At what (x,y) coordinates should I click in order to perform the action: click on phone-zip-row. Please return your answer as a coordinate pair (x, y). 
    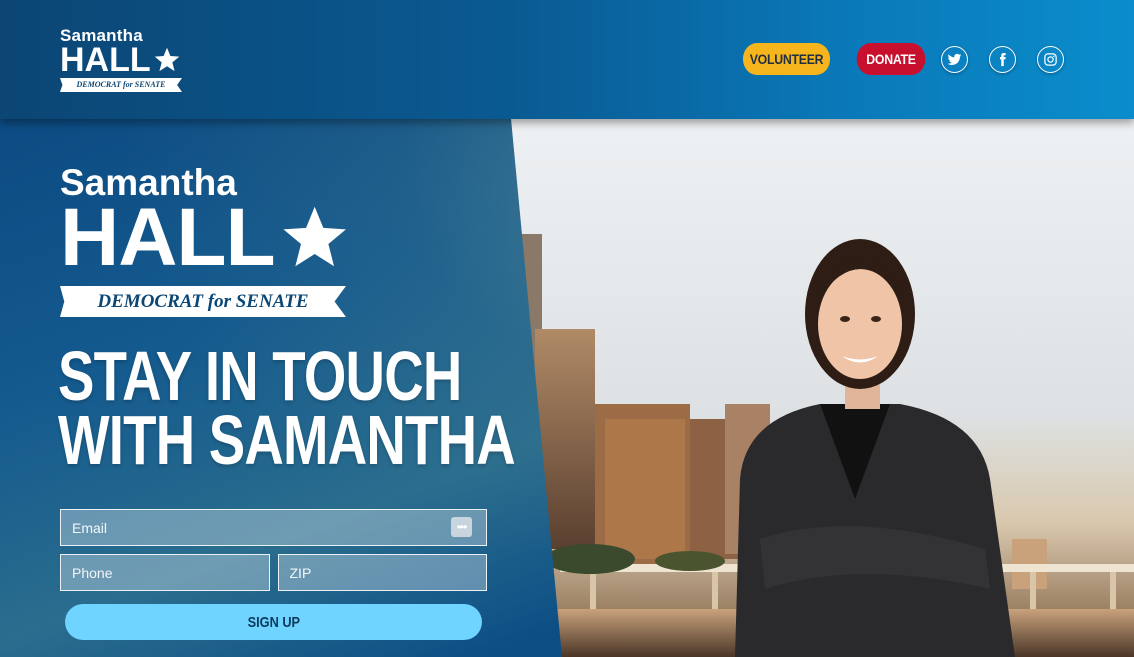
    Looking at the image, I should click on (273, 572).